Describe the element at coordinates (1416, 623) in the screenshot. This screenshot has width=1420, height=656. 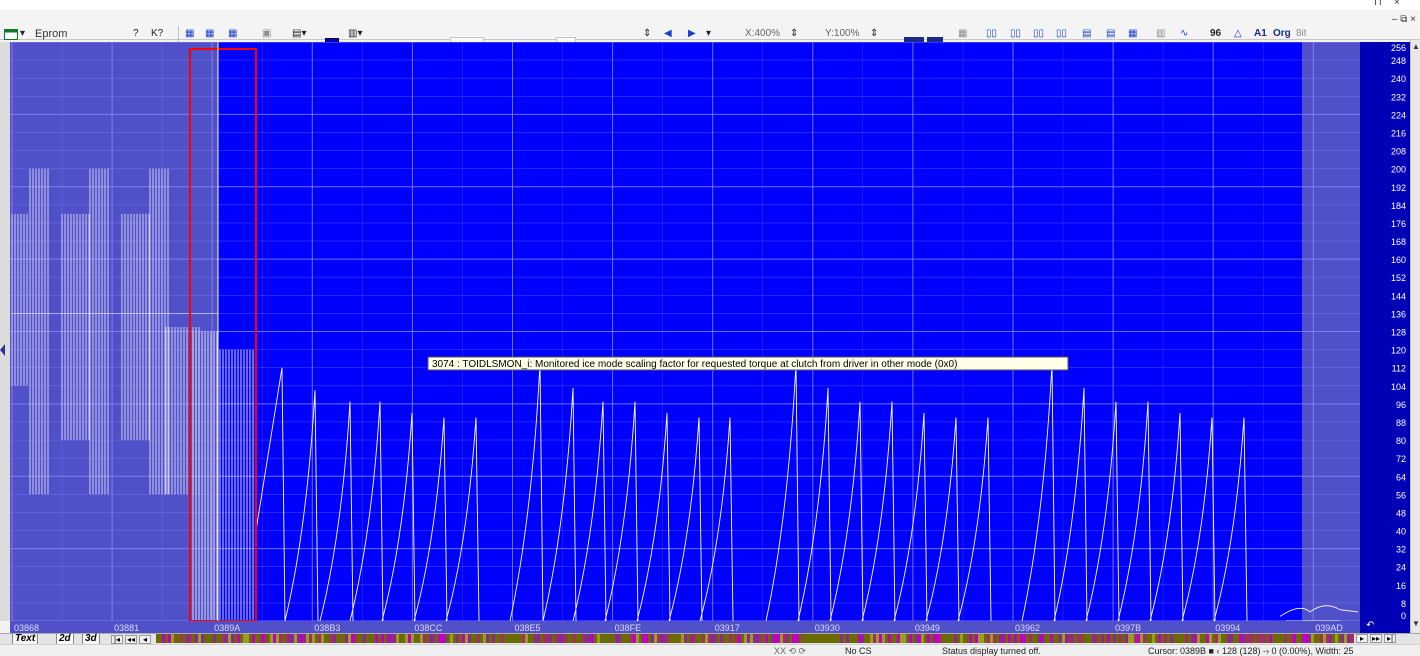
I see `scroll-down-icon: ▼` at that location.